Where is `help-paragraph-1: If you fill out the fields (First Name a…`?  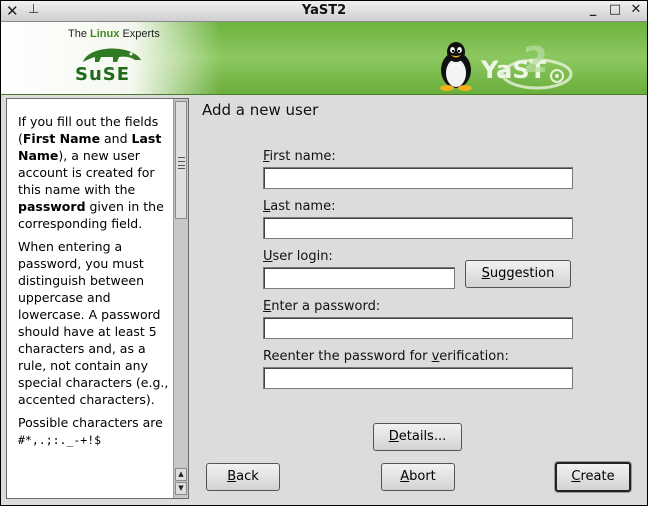 help-paragraph-1: If you fill out the fields (First Name a… is located at coordinates (91, 172).